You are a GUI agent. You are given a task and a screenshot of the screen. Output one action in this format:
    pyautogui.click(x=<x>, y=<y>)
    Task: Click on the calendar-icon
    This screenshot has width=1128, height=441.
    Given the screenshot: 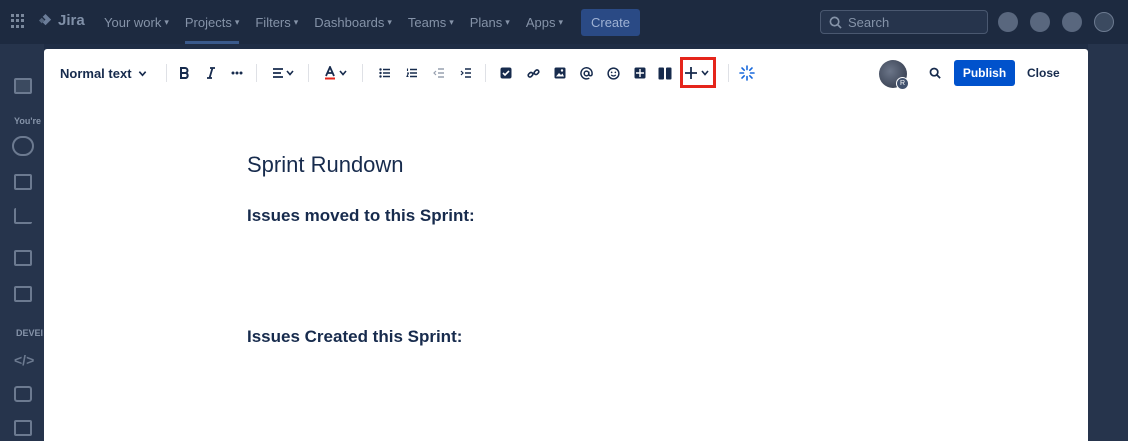 What is the action you would take?
    pyautogui.click(x=23, y=294)
    